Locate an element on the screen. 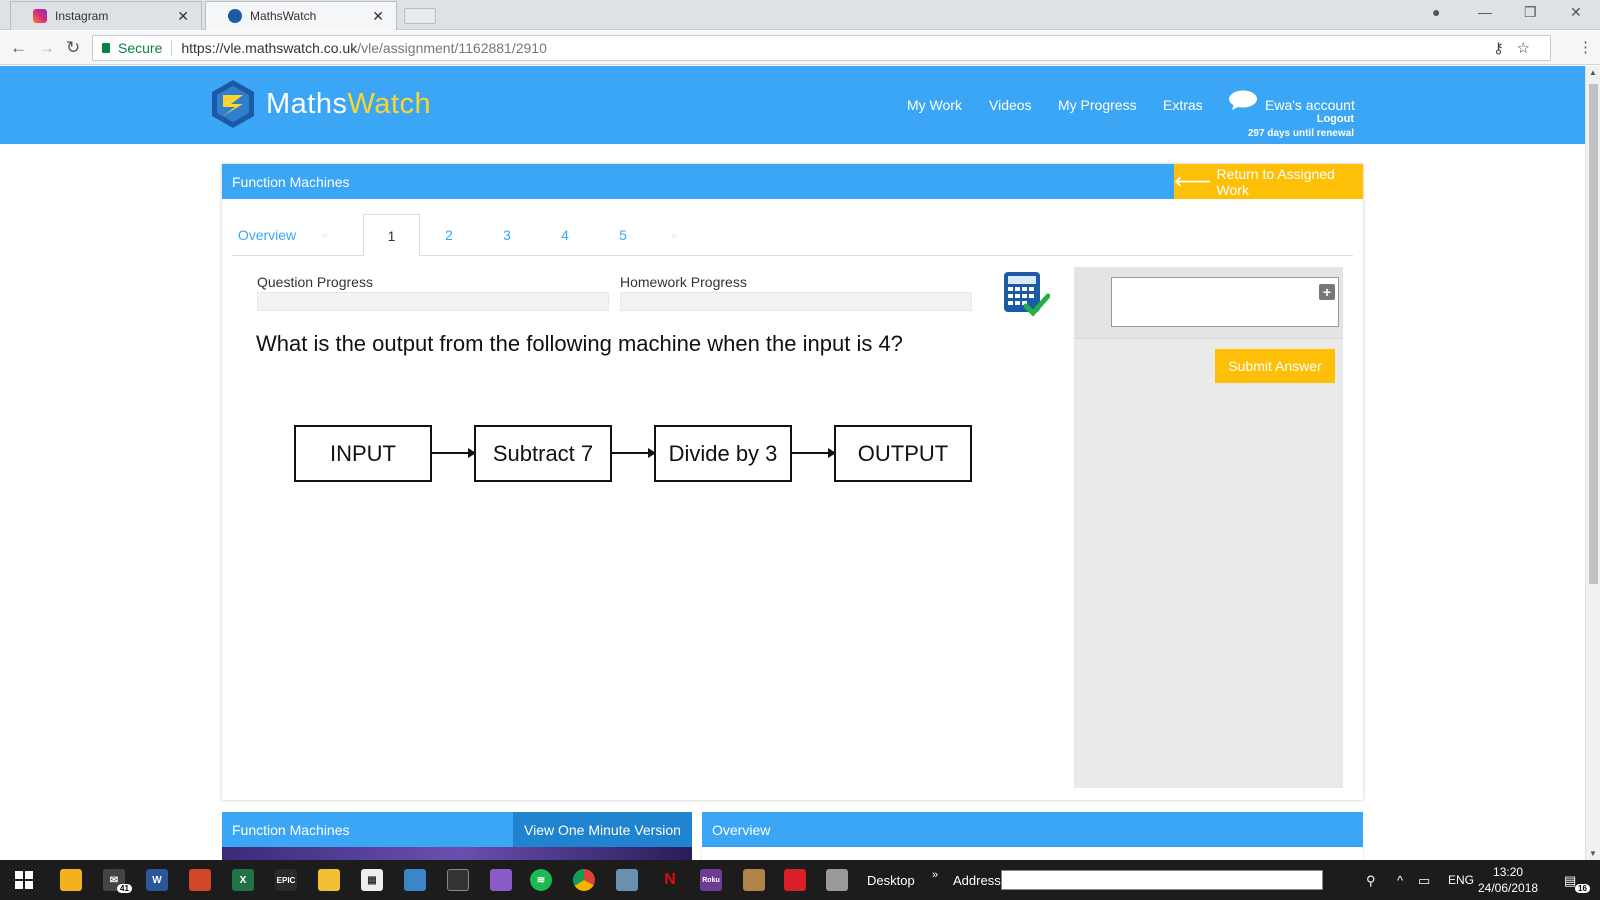 Image resolution: width=1600 pixels, height=900 pixels. excel-icon: X is located at coordinates (243, 880).